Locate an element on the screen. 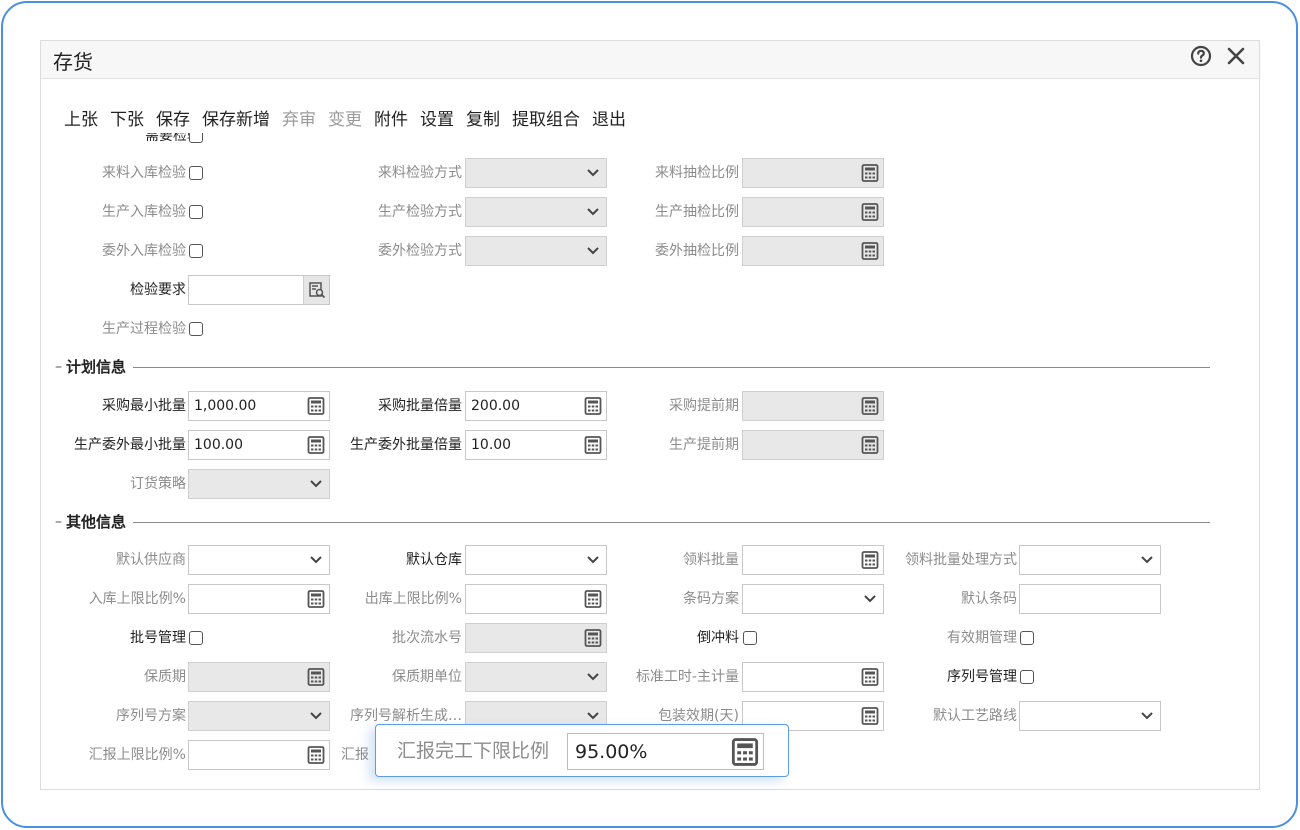 The width and height of the screenshot is (1300, 830). dialog-title: 存货 is located at coordinates (73, 62).